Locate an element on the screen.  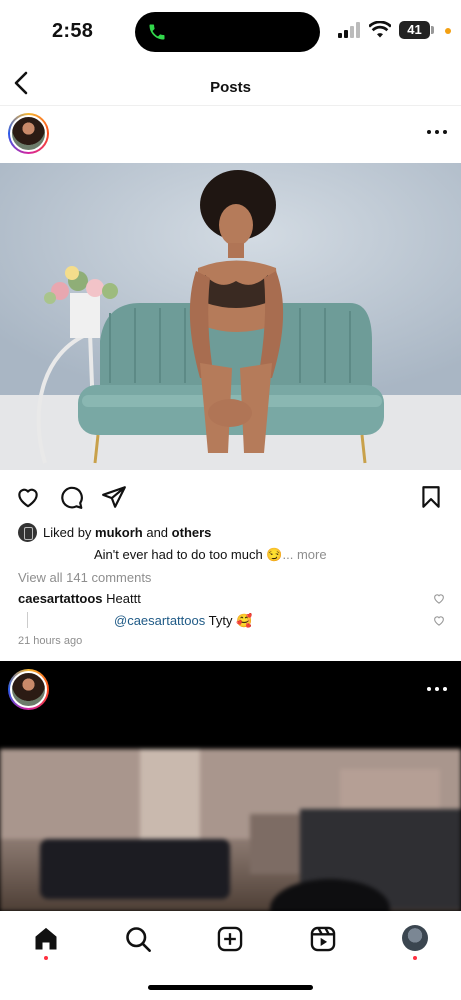
phone-call-icon is located at coordinates (157, 32).